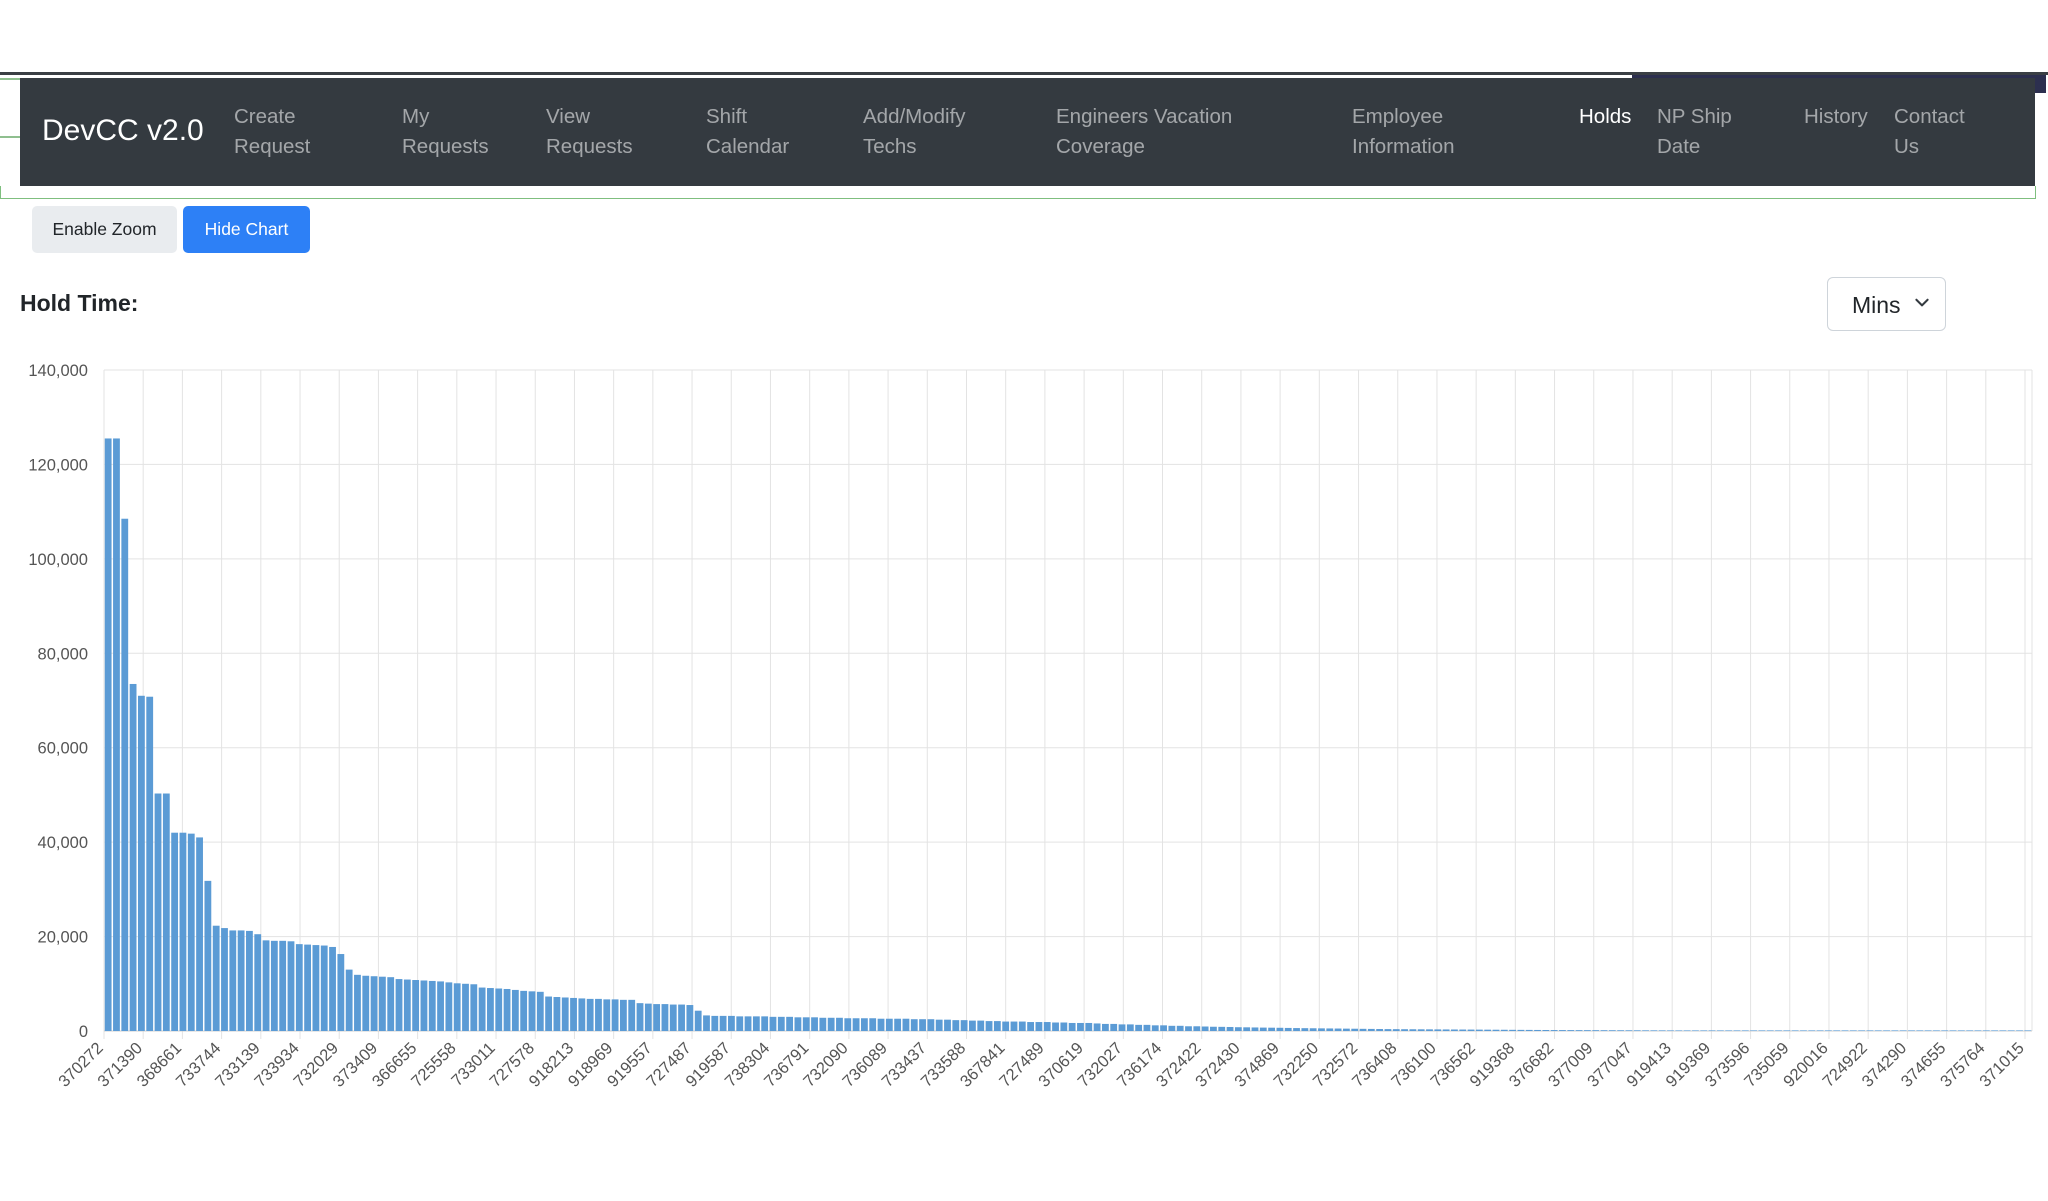 Image resolution: width=2048 pixels, height=1201 pixels. I want to click on nav-label: Create, so click(265, 116).